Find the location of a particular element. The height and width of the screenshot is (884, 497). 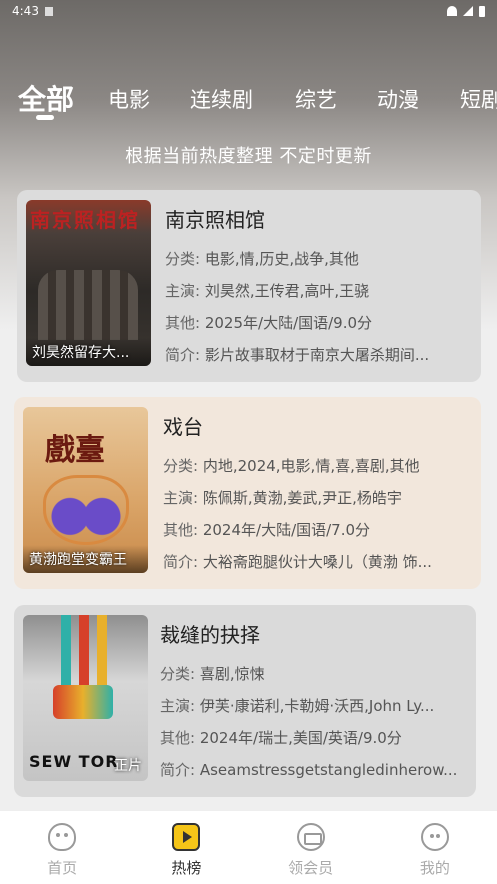

page-subtitle: 根据当前热度整理 不定时更新 is located at coordinates (248, 156).